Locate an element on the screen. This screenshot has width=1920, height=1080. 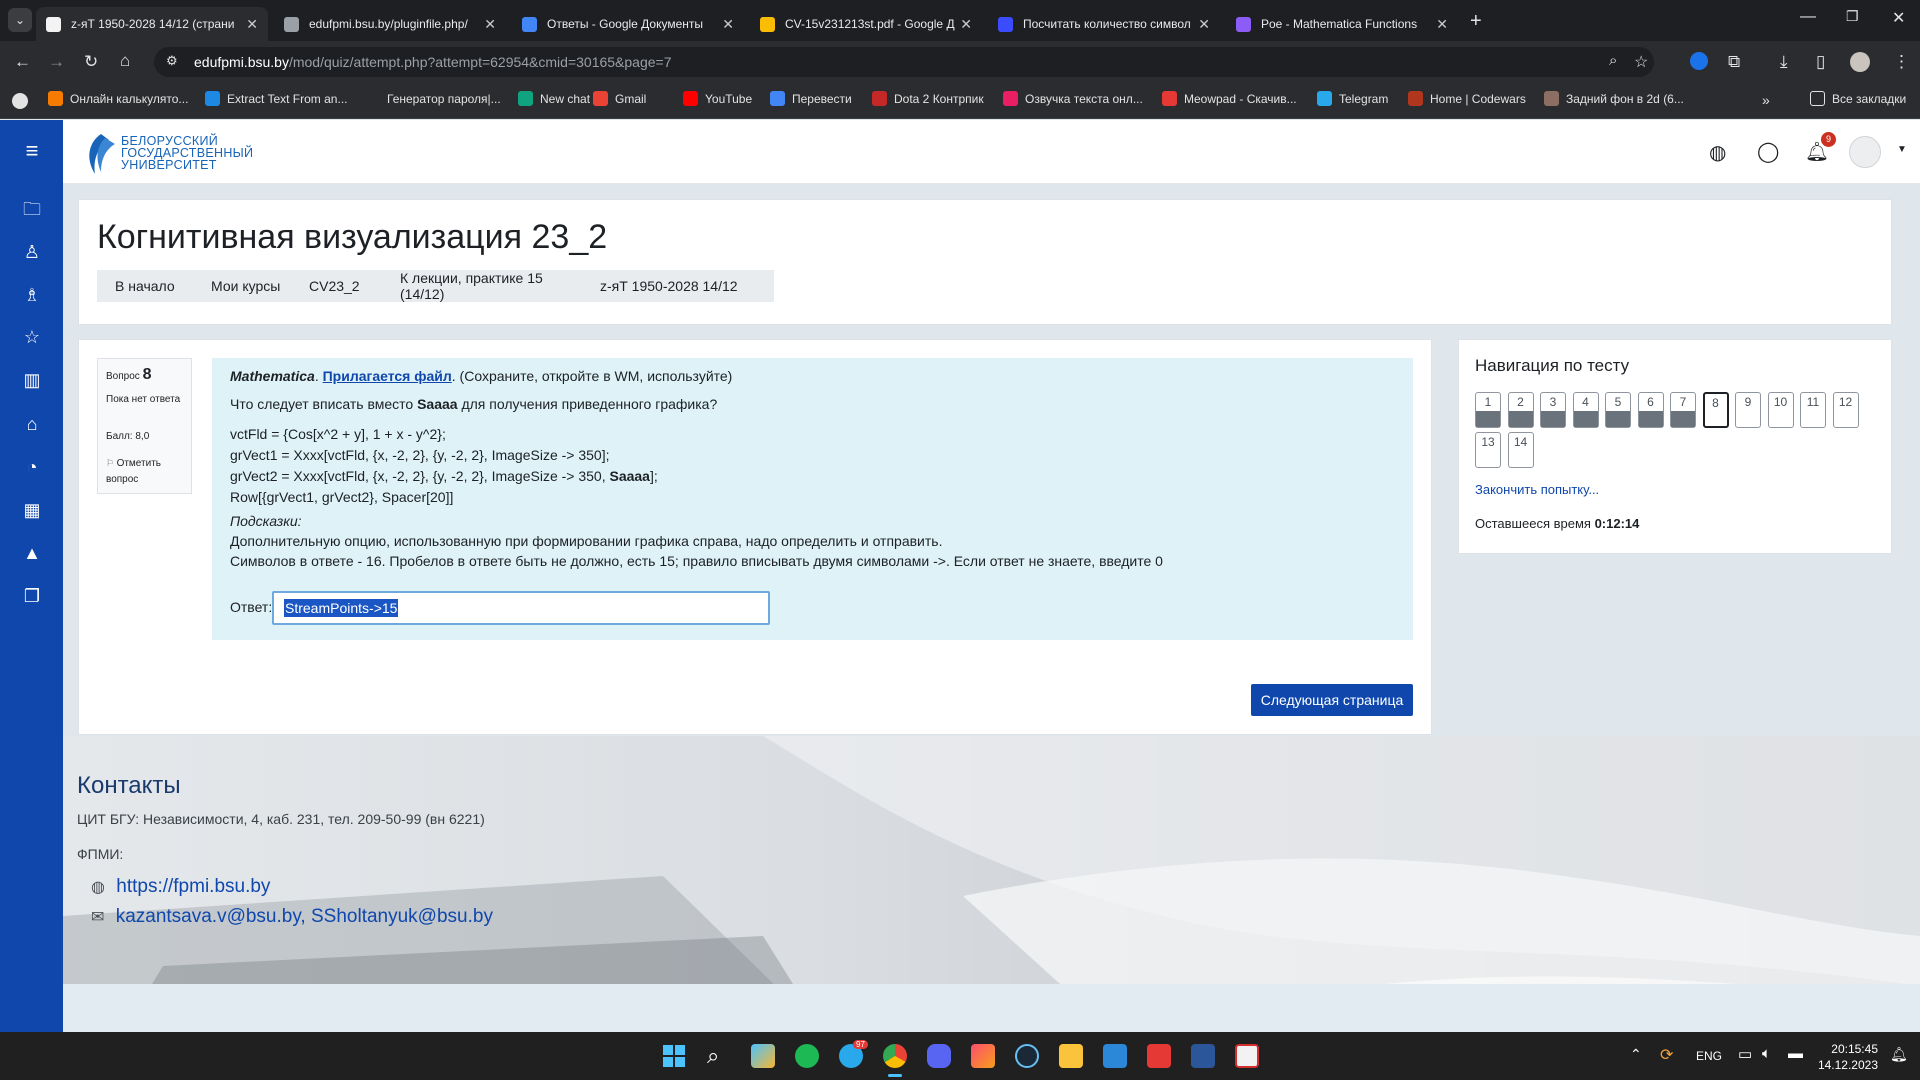
all-bookmarks: Все закладки is located at coordinates (1858, 98).